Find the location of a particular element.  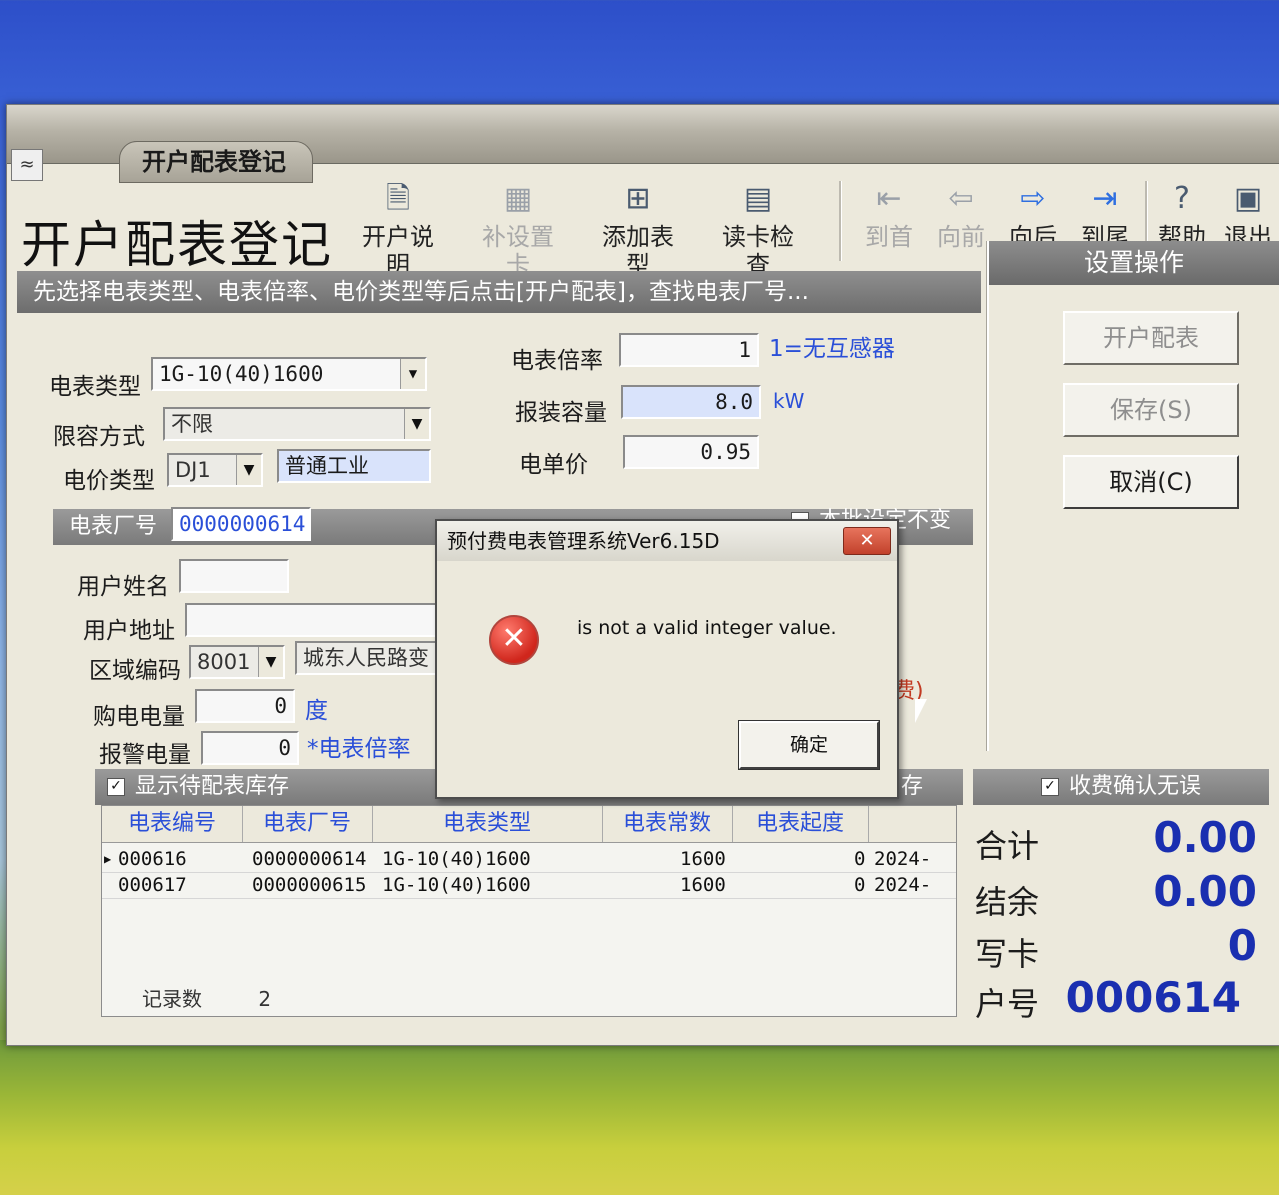

help-open-account-button: 🗎 开户说明 is located at coordinates (398, 227).